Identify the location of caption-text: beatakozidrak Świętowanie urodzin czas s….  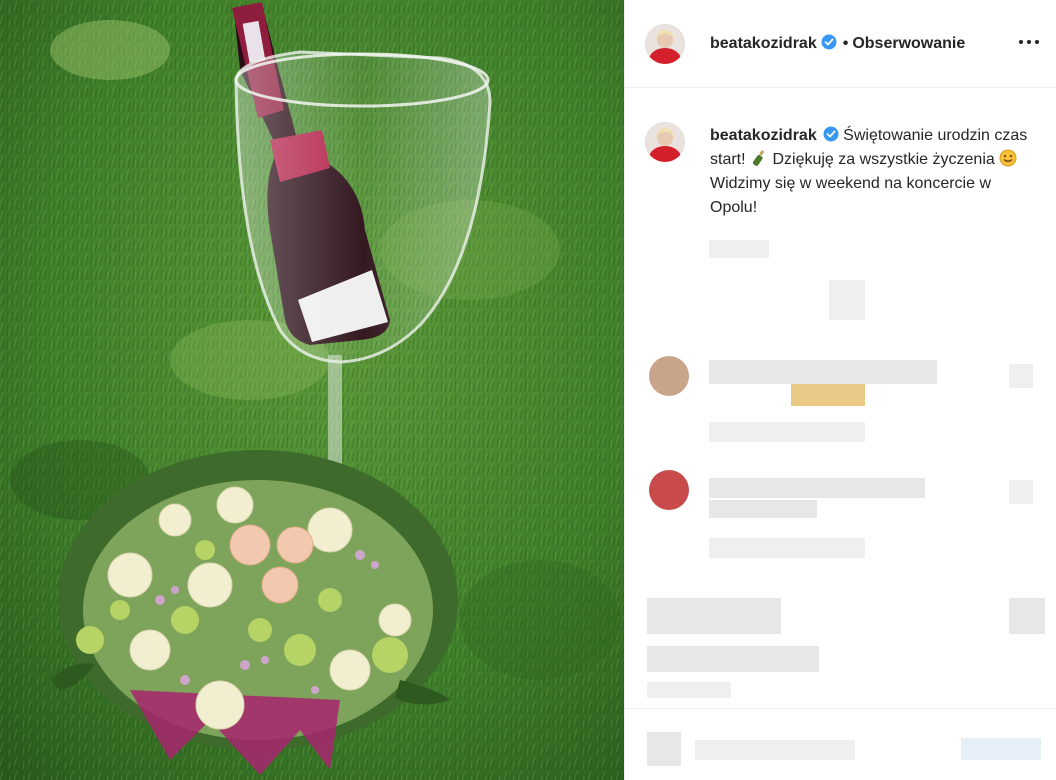
(875, 172).